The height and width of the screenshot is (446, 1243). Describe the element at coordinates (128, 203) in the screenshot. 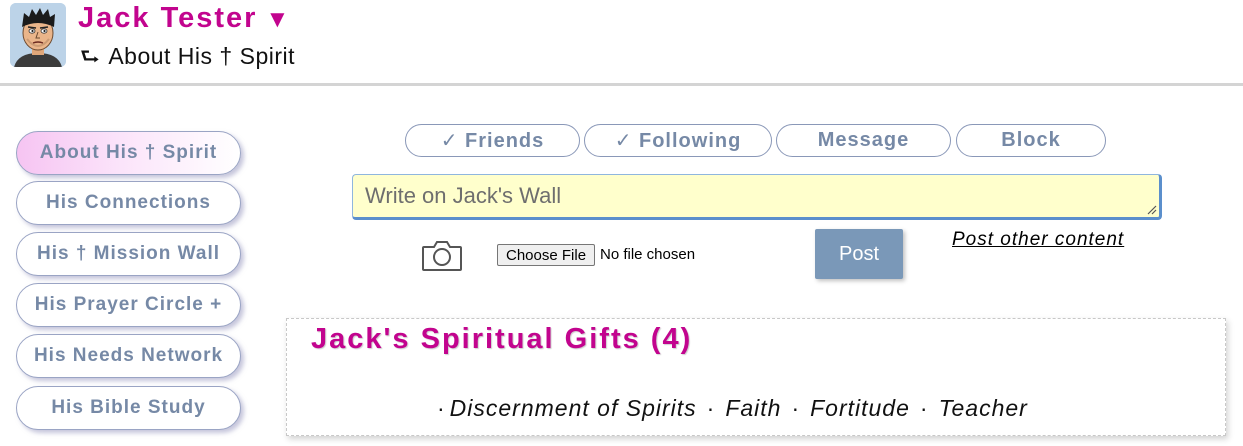

I see `sidebar-item-connections: His Connections` at that location.